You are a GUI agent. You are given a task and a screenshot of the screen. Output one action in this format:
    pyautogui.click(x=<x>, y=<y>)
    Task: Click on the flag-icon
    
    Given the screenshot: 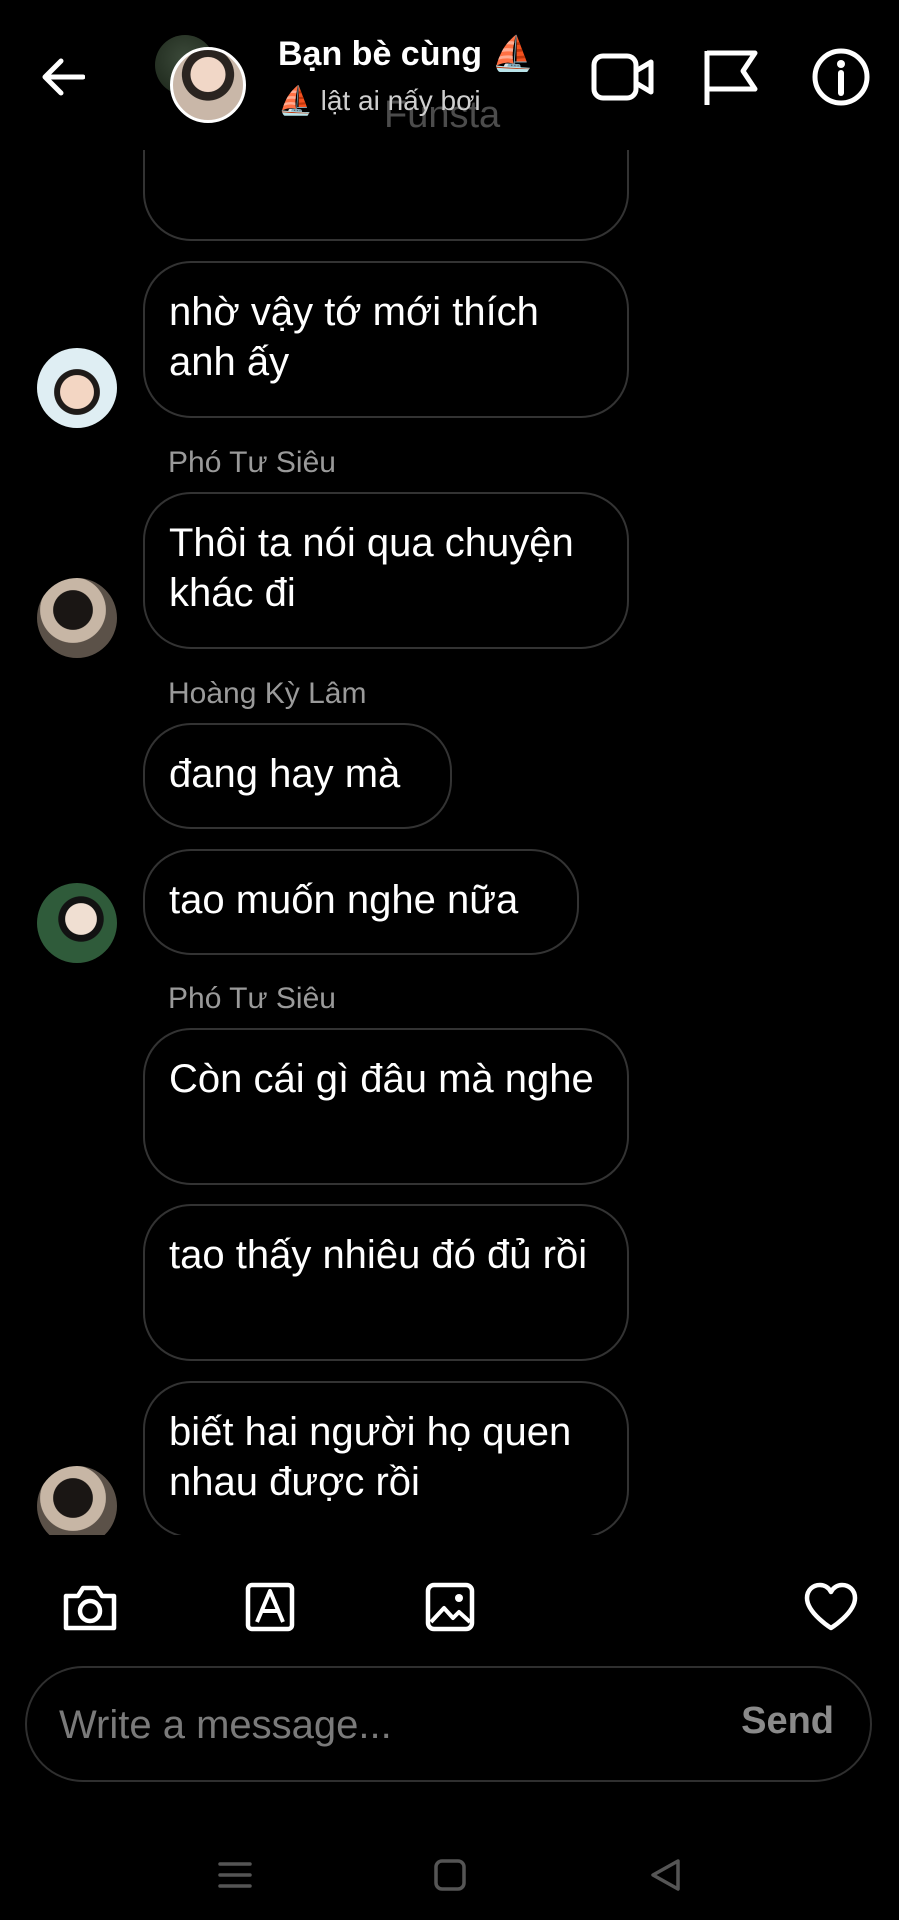 What is the action you would take?
    pyautogui.click(x=731, y=77)
    